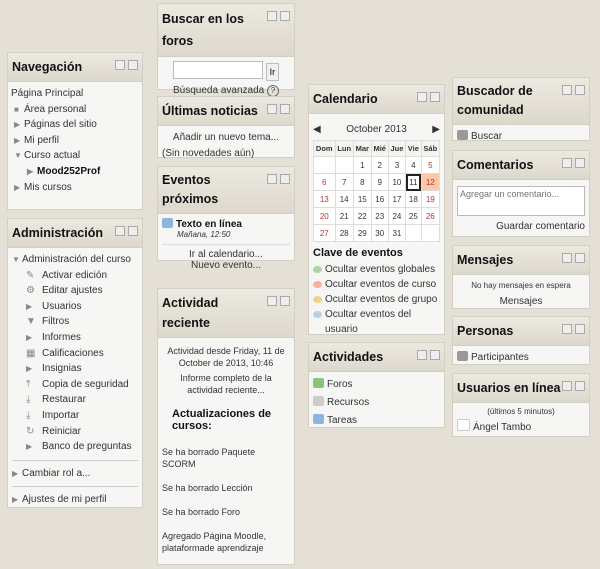  I want to click on participants-link: Participantes, so click(521, 358).